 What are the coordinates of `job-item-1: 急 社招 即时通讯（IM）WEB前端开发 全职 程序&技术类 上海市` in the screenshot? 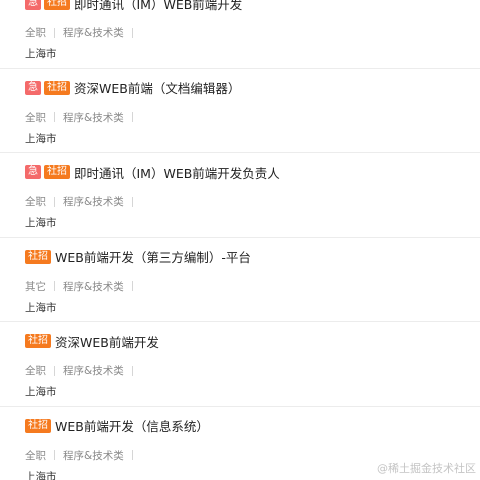 It's located at (240, 34).